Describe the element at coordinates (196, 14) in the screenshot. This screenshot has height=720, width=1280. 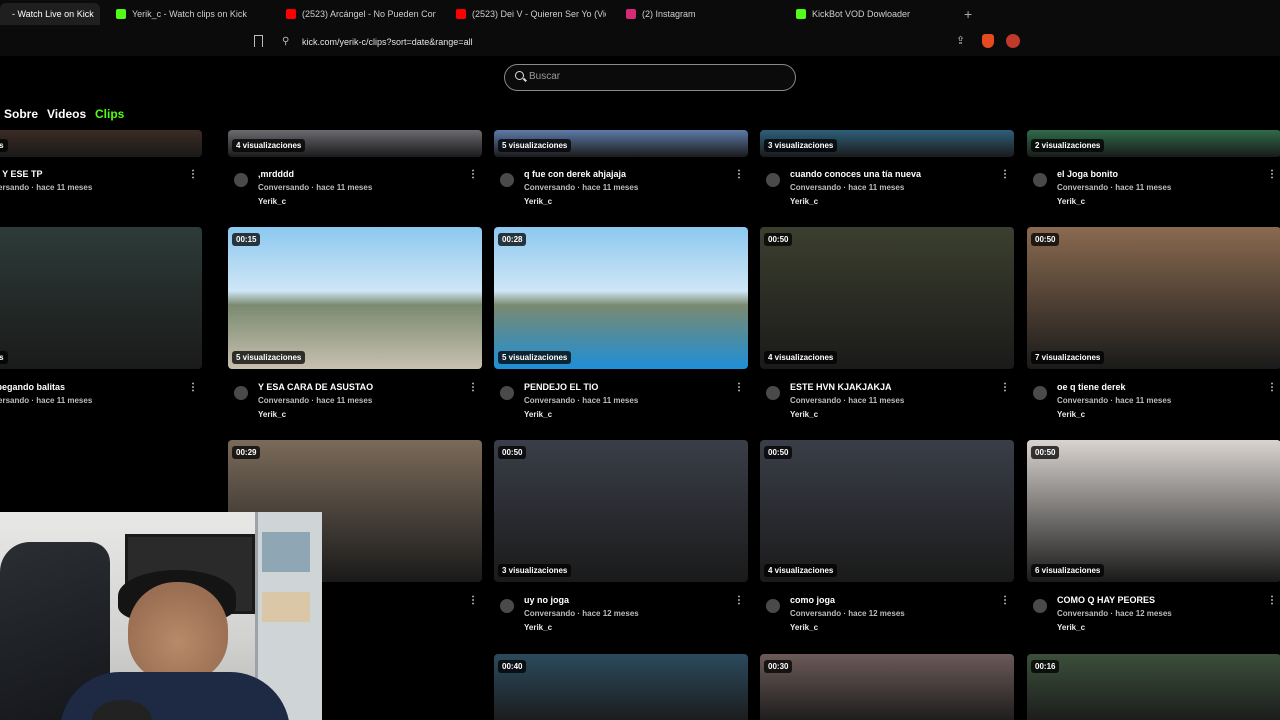
I see `tab-yerik-clips: Yerik_c - Watch clips on Kick` at that location.